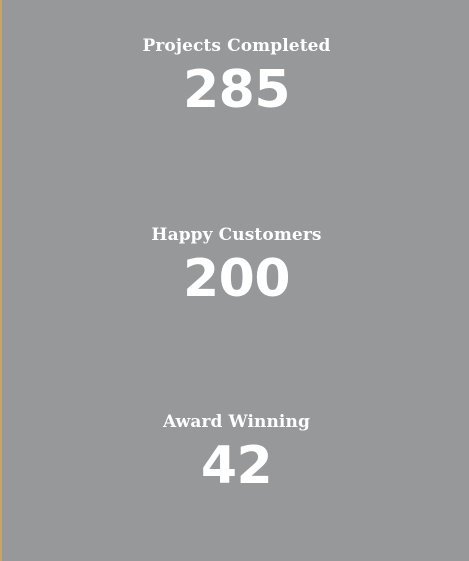 The height and width of the screenshot is (561, 469). Describe the element at coordinates (236, 466) in the screenshot. I see `stat-value: 42` at that location.